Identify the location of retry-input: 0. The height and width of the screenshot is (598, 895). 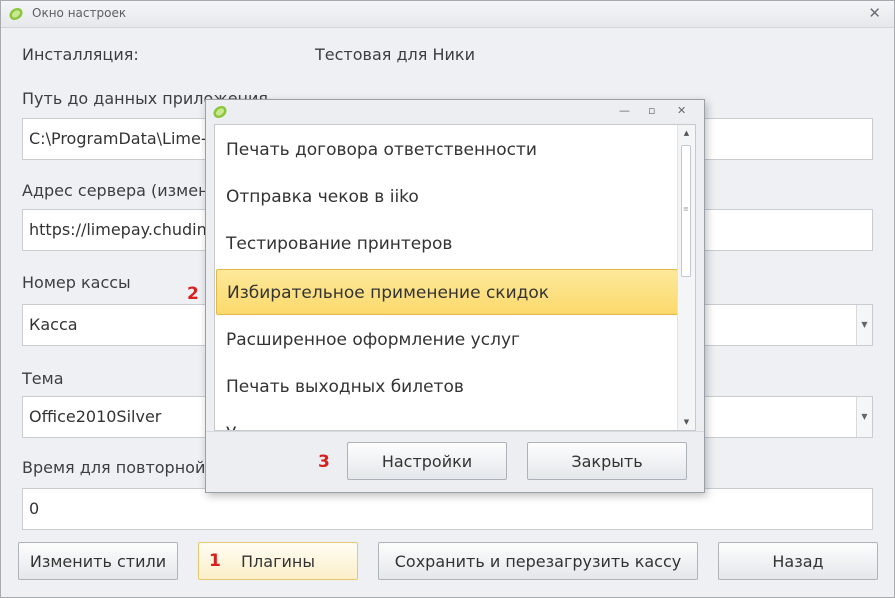
(447, 509).